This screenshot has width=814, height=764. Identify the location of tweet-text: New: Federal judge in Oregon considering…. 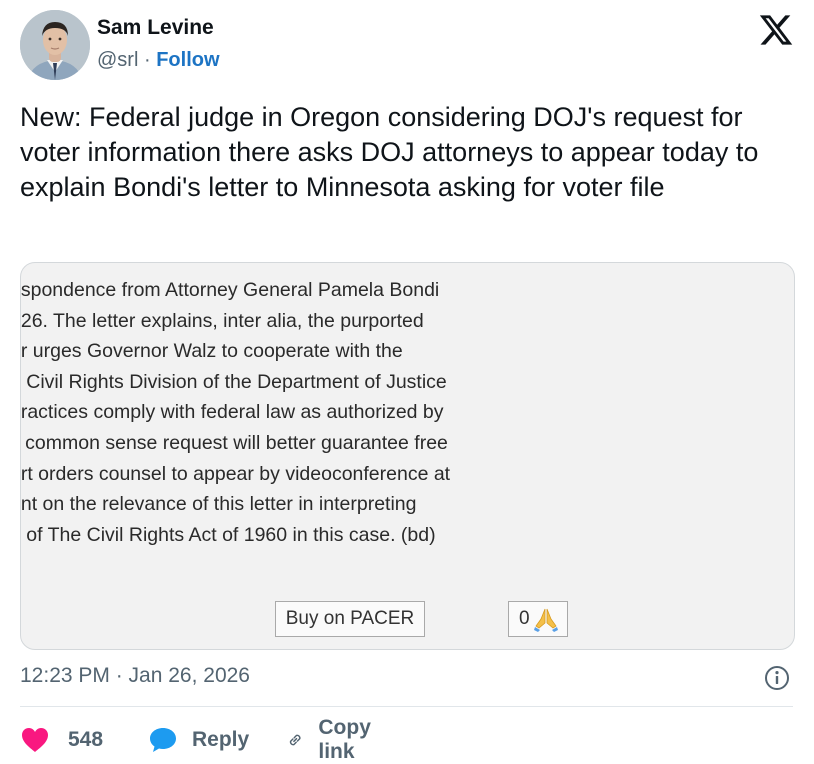
(389, 152).